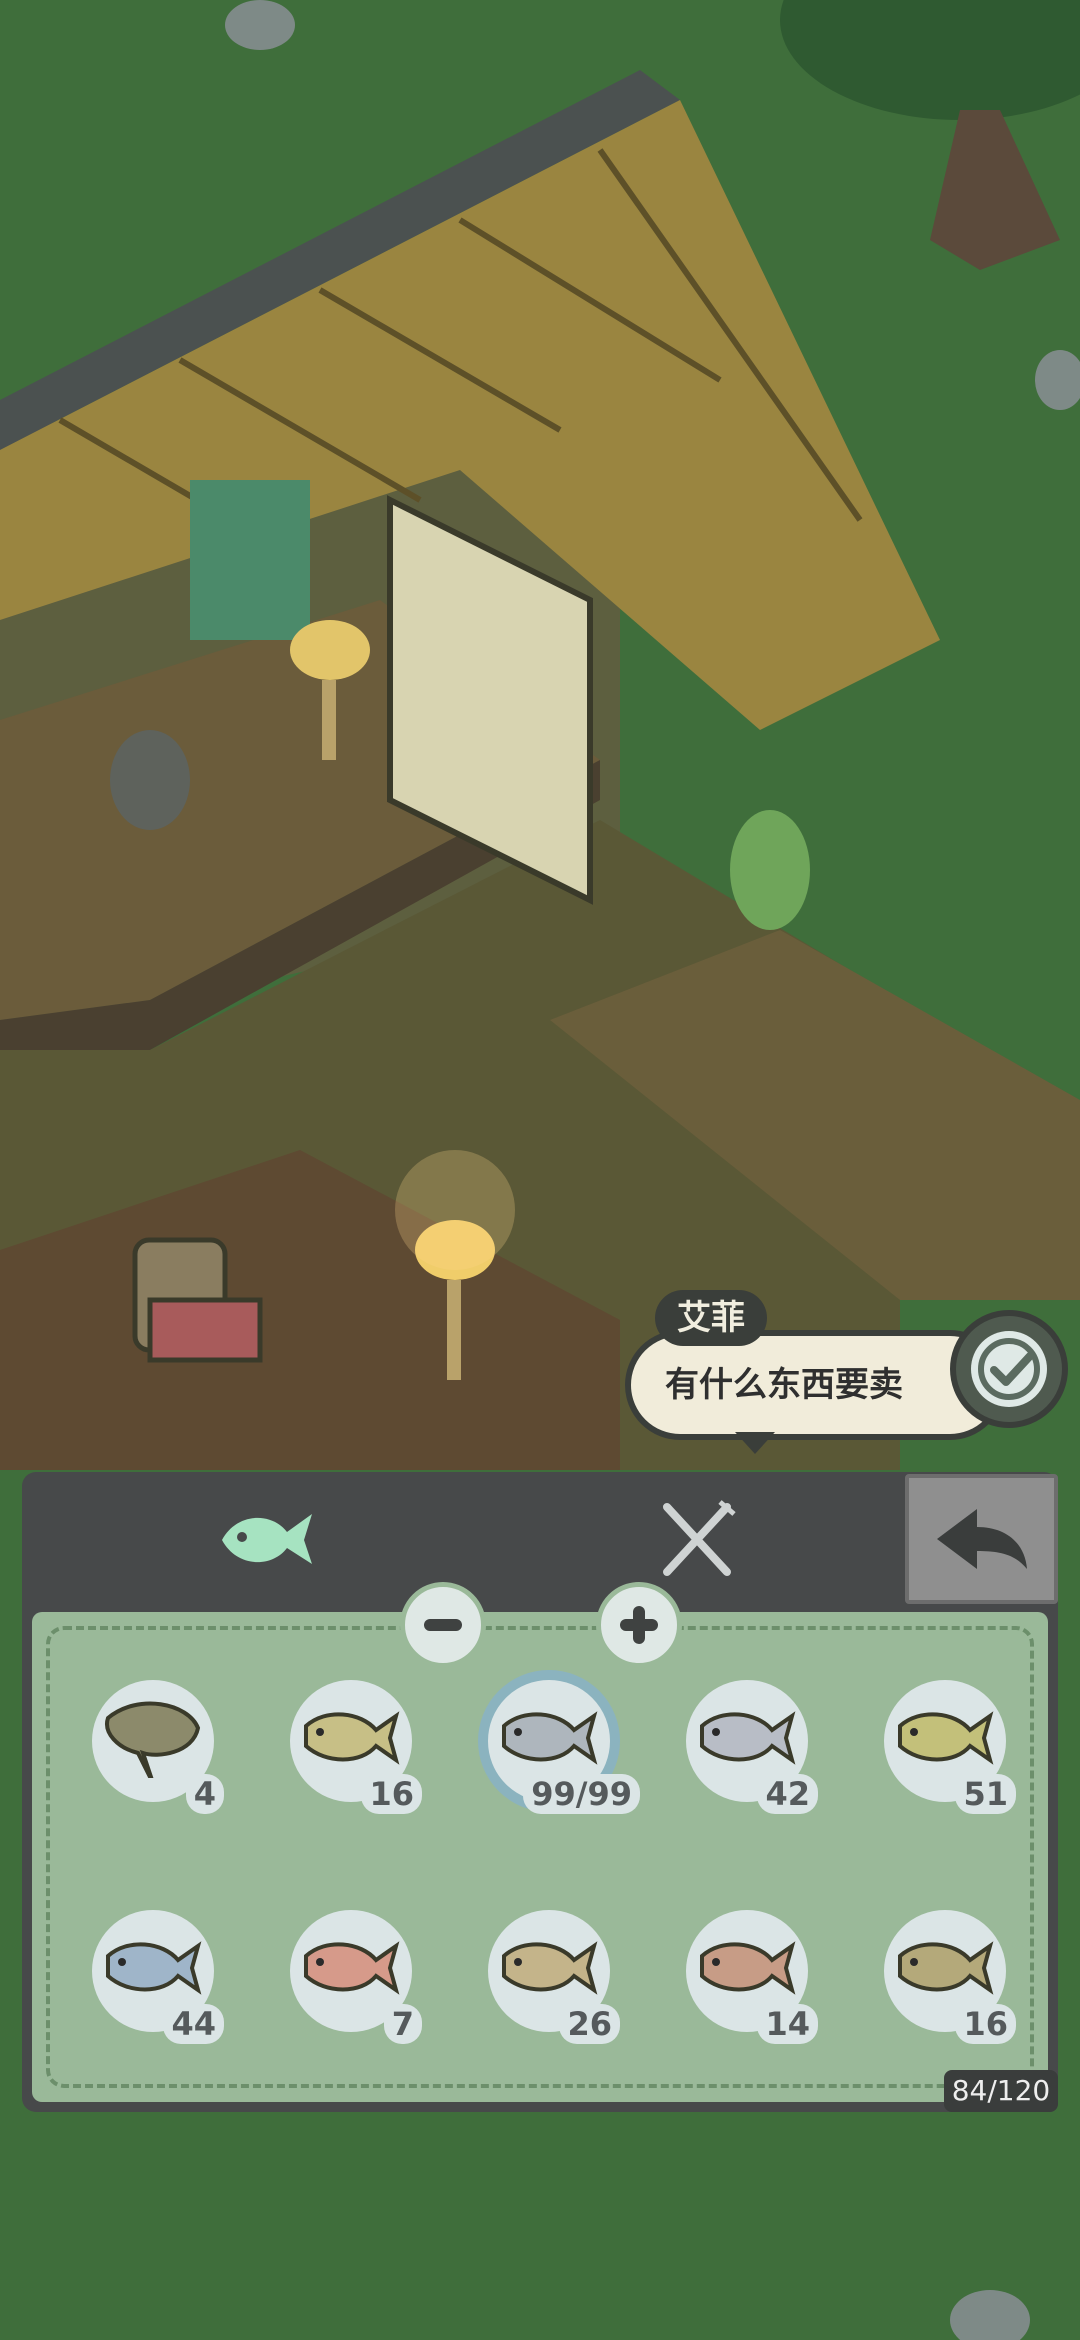  I want to click on item-count: 44, so click(193, 2024).